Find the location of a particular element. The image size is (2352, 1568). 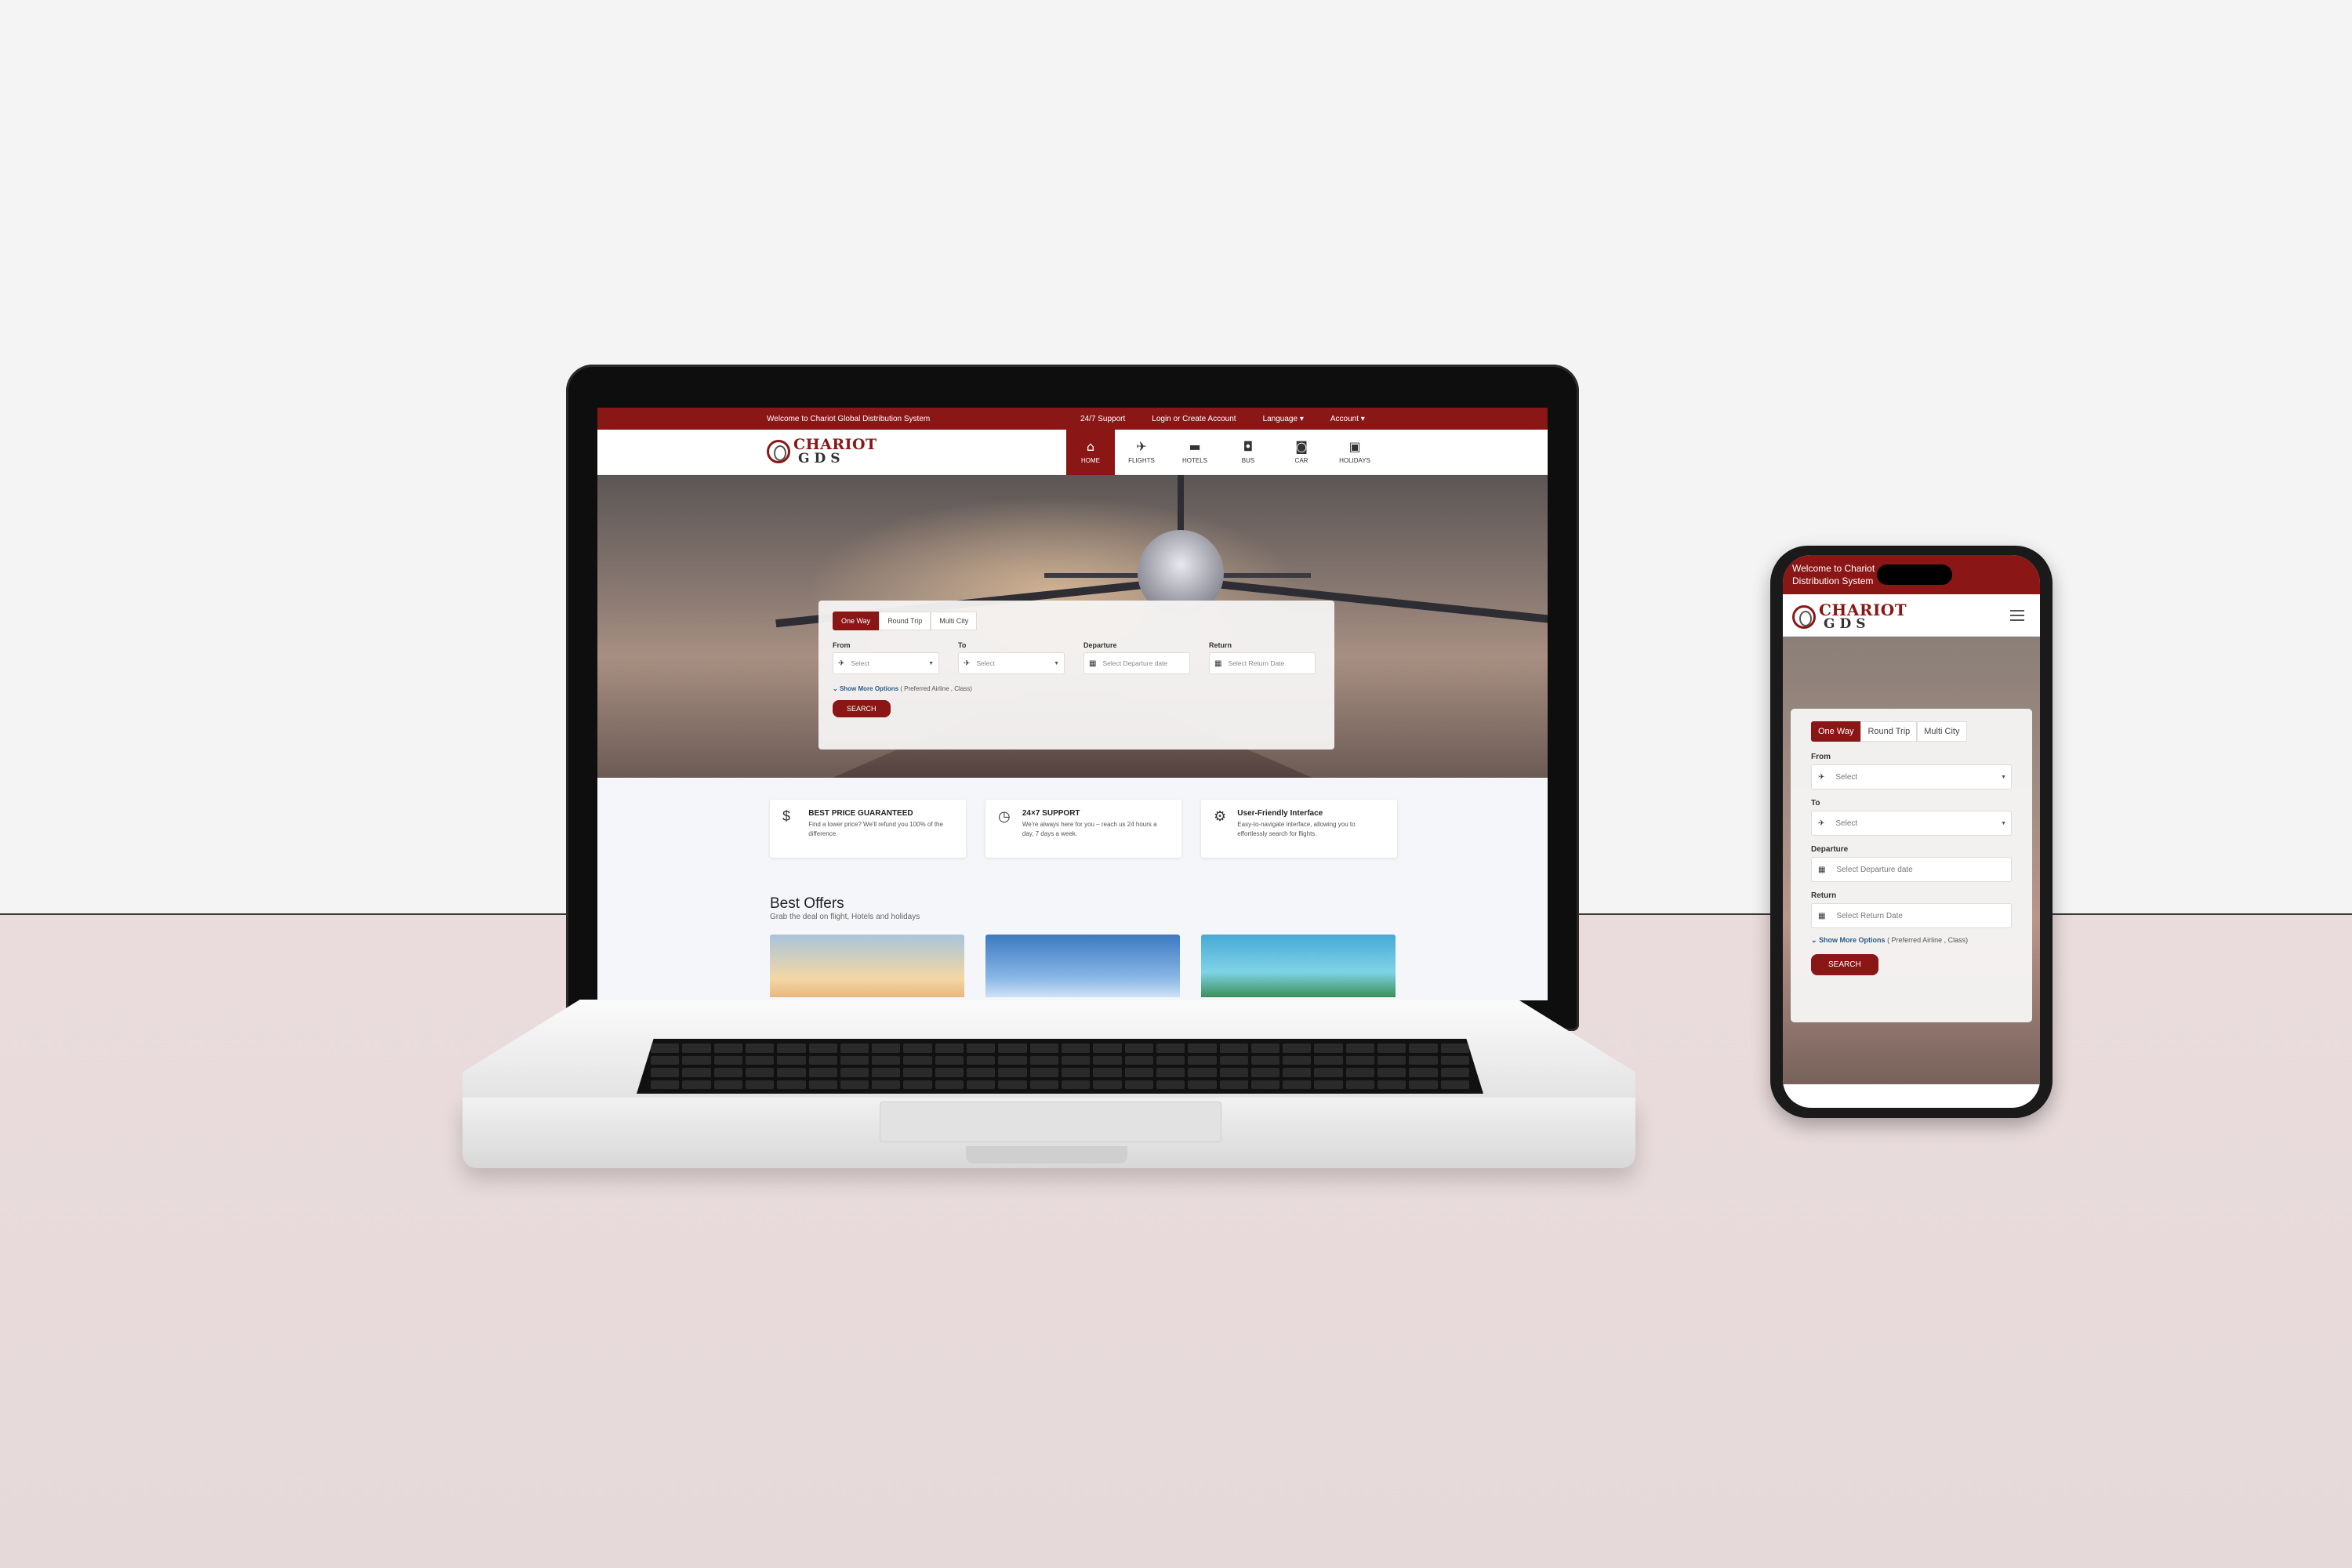

landing-icon: ✈ is located at coordinates (967, 663).